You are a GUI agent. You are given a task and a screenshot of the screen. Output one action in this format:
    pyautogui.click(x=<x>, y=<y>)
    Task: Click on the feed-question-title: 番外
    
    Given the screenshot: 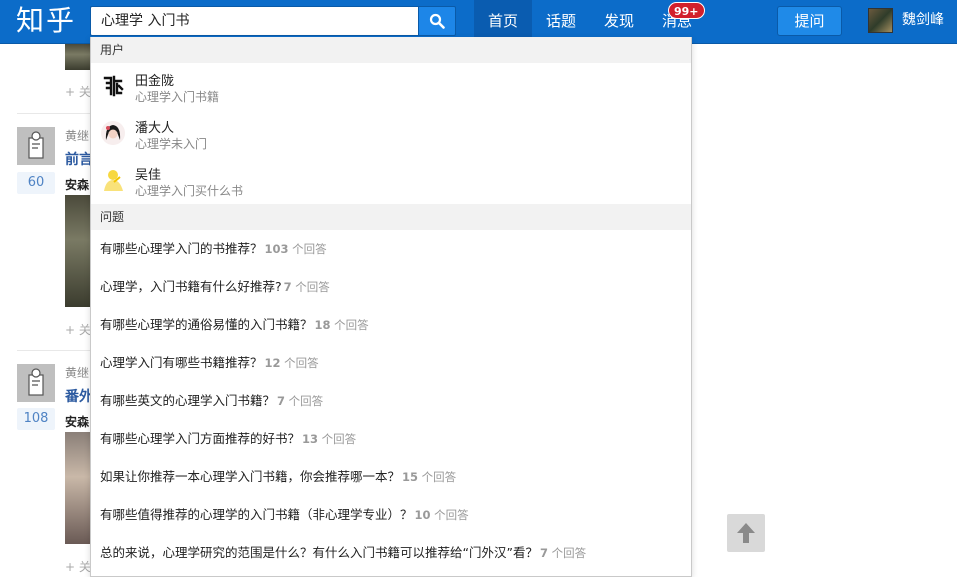 What is the action you would take?
    pyautogui.click(x=79, y=396)
    